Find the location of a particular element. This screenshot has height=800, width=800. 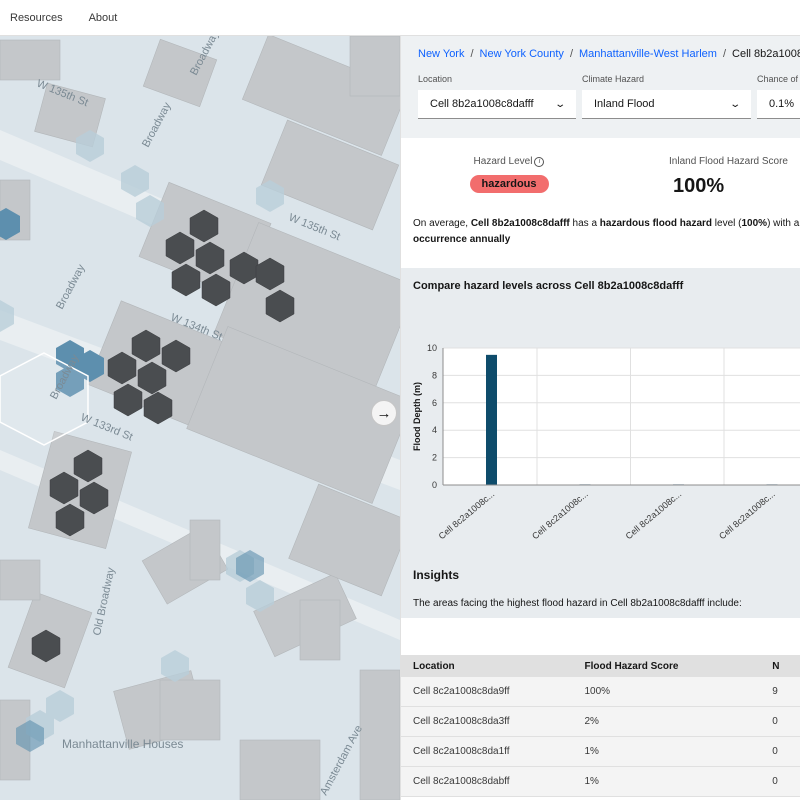

chart-y-tick-label: 10 is located at coordinates (432, 348).